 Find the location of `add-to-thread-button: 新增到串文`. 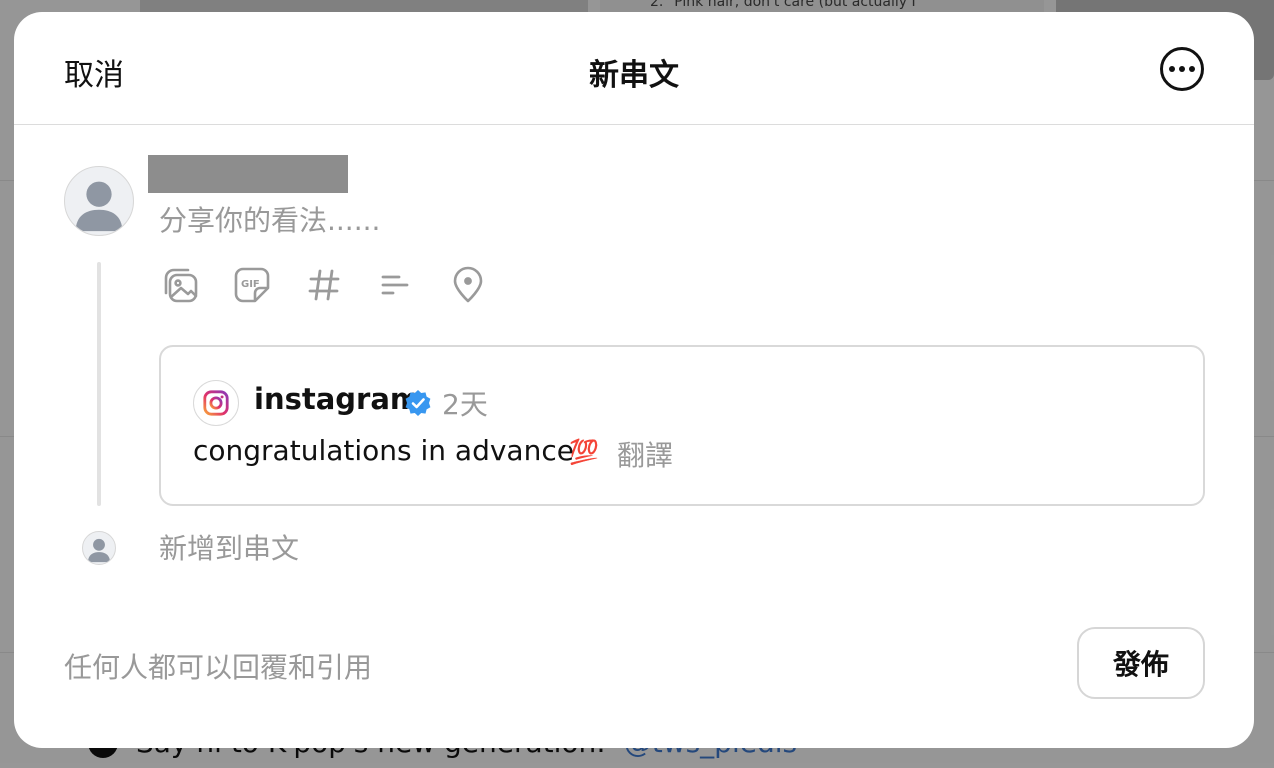

add-to-thread-button: 新增到串文 is located at coordinates (229, 547).